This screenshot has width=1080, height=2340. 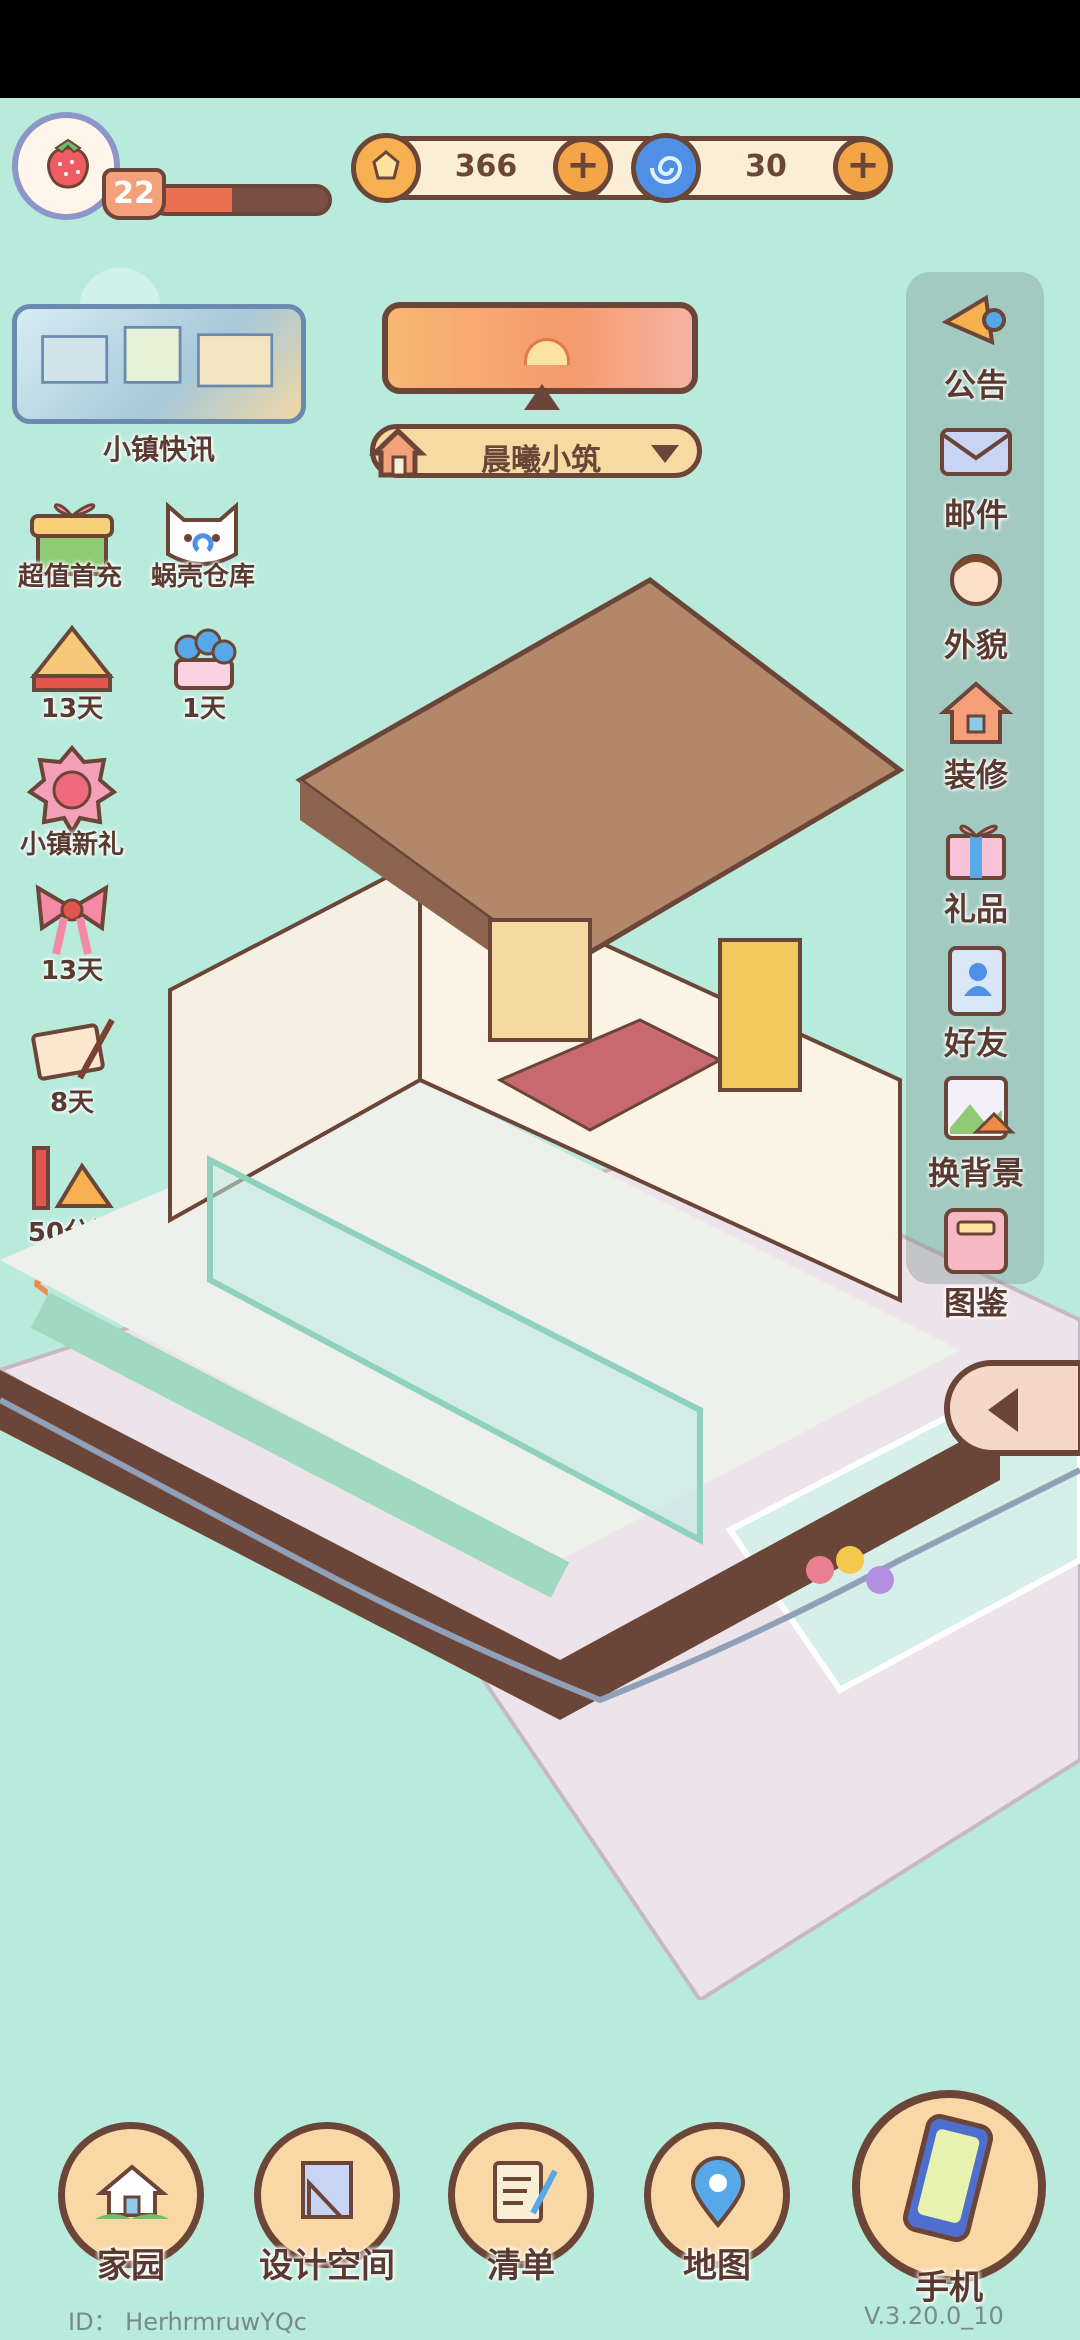 I want to click on gift-button: 礼品, so click(x=976, y=870).